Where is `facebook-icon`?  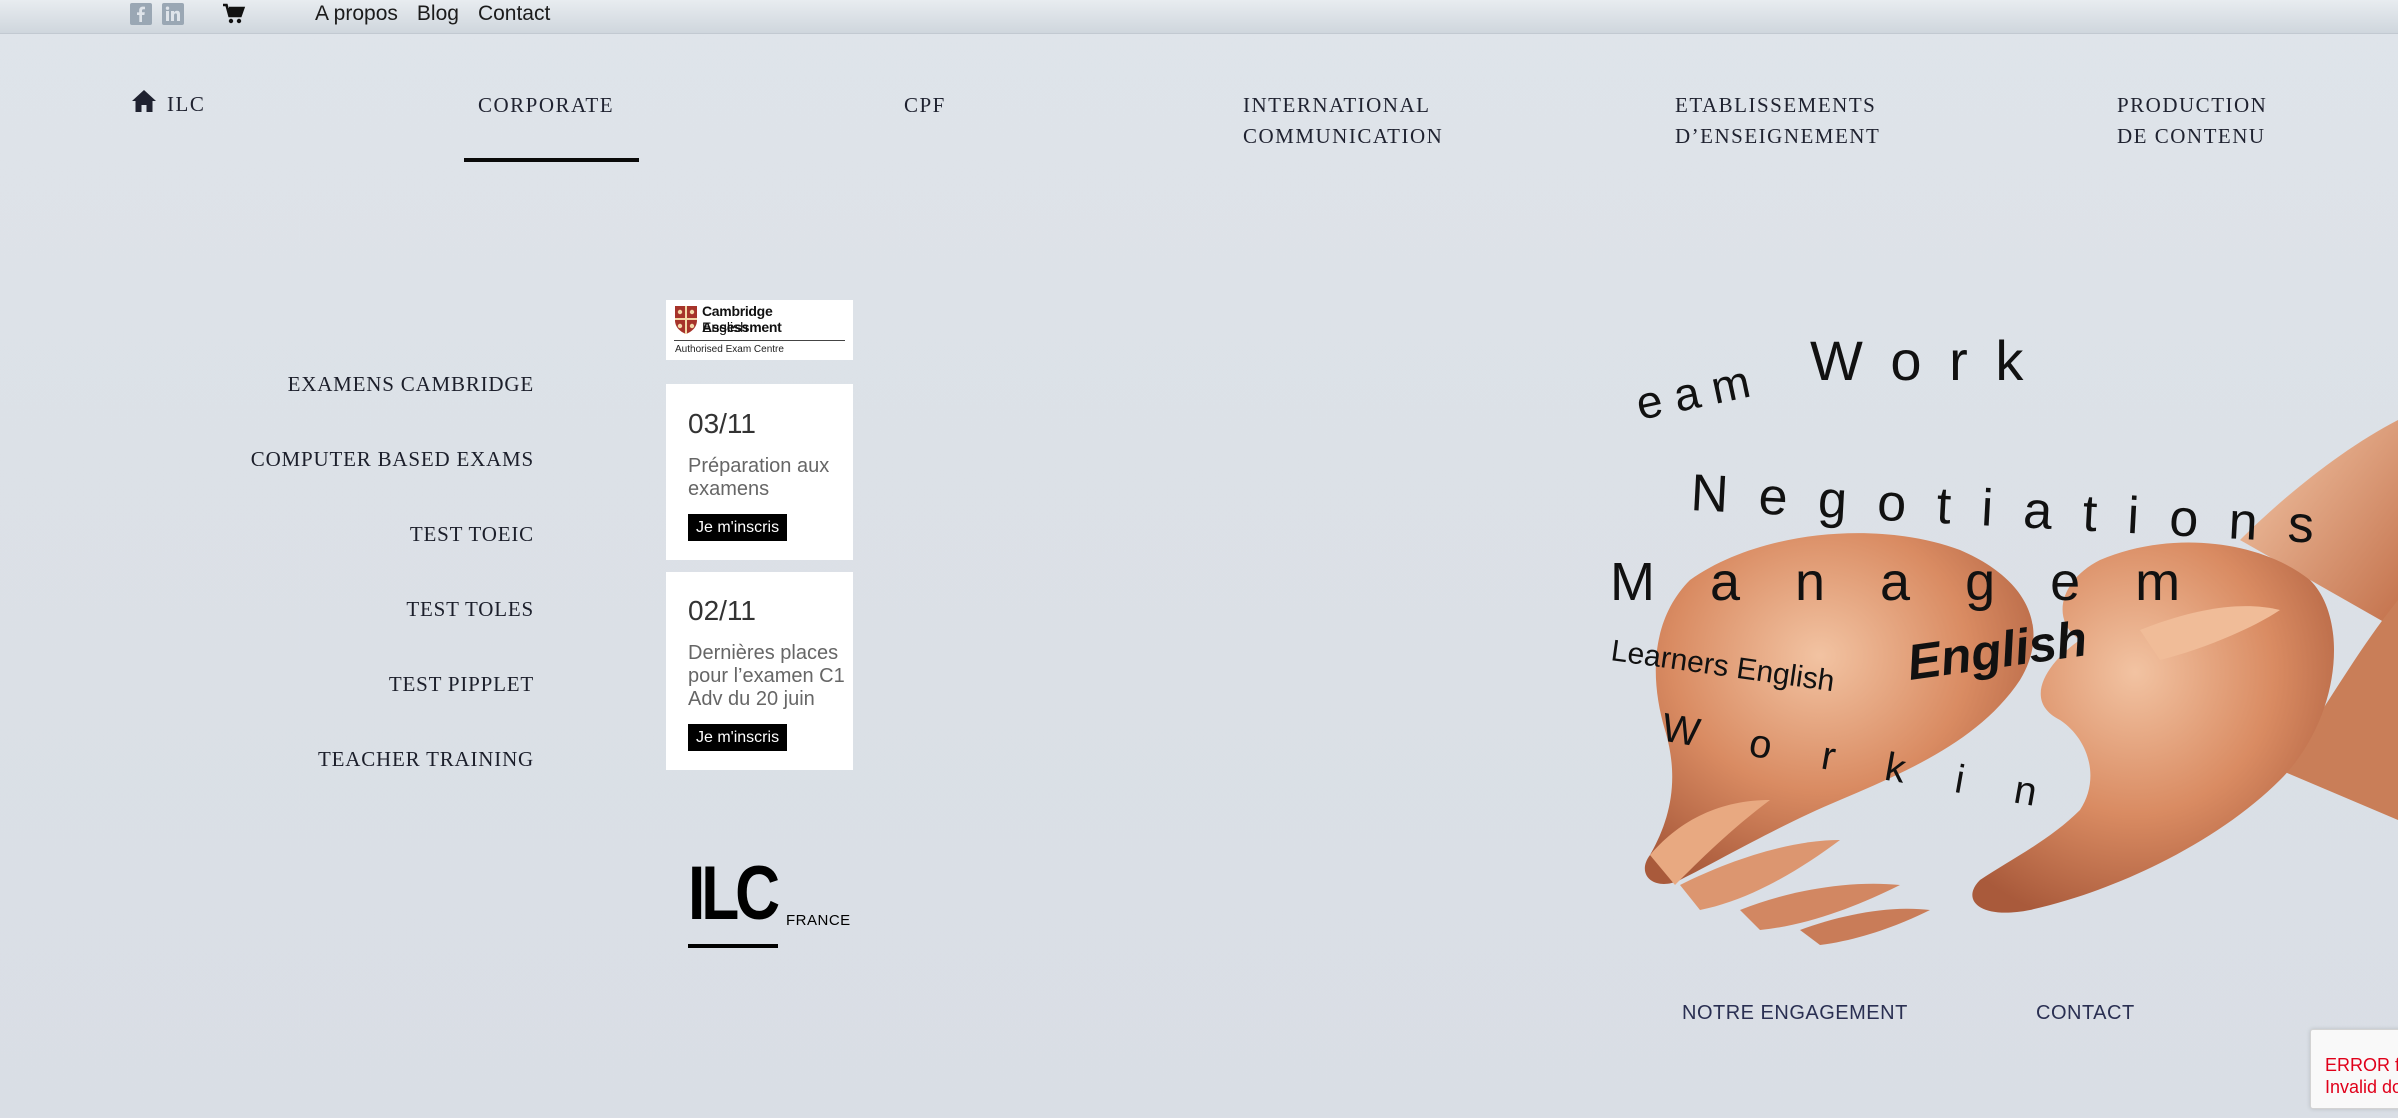 facebook-icon is located at coordinates (141, 14).